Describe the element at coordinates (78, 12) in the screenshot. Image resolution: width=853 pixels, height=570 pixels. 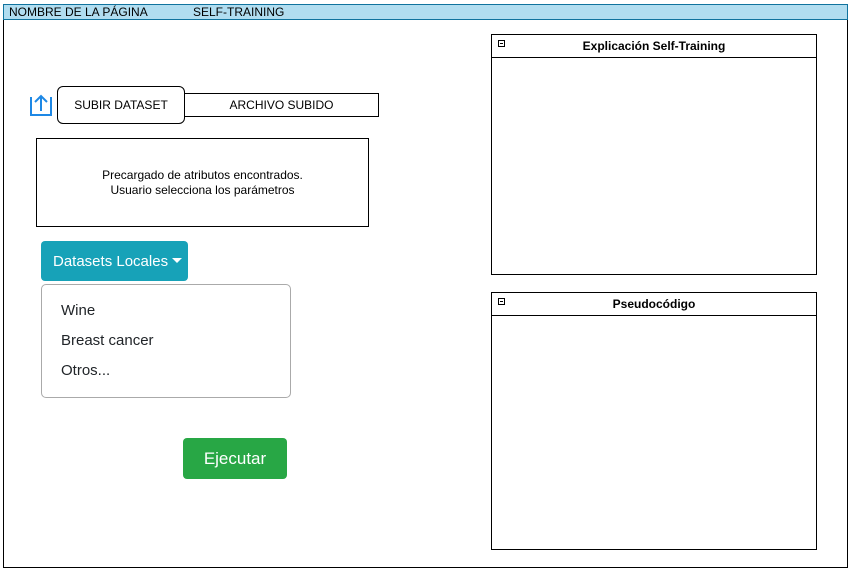
I see `page-name: NOMBRE DE LA PÁGINA` at that location.